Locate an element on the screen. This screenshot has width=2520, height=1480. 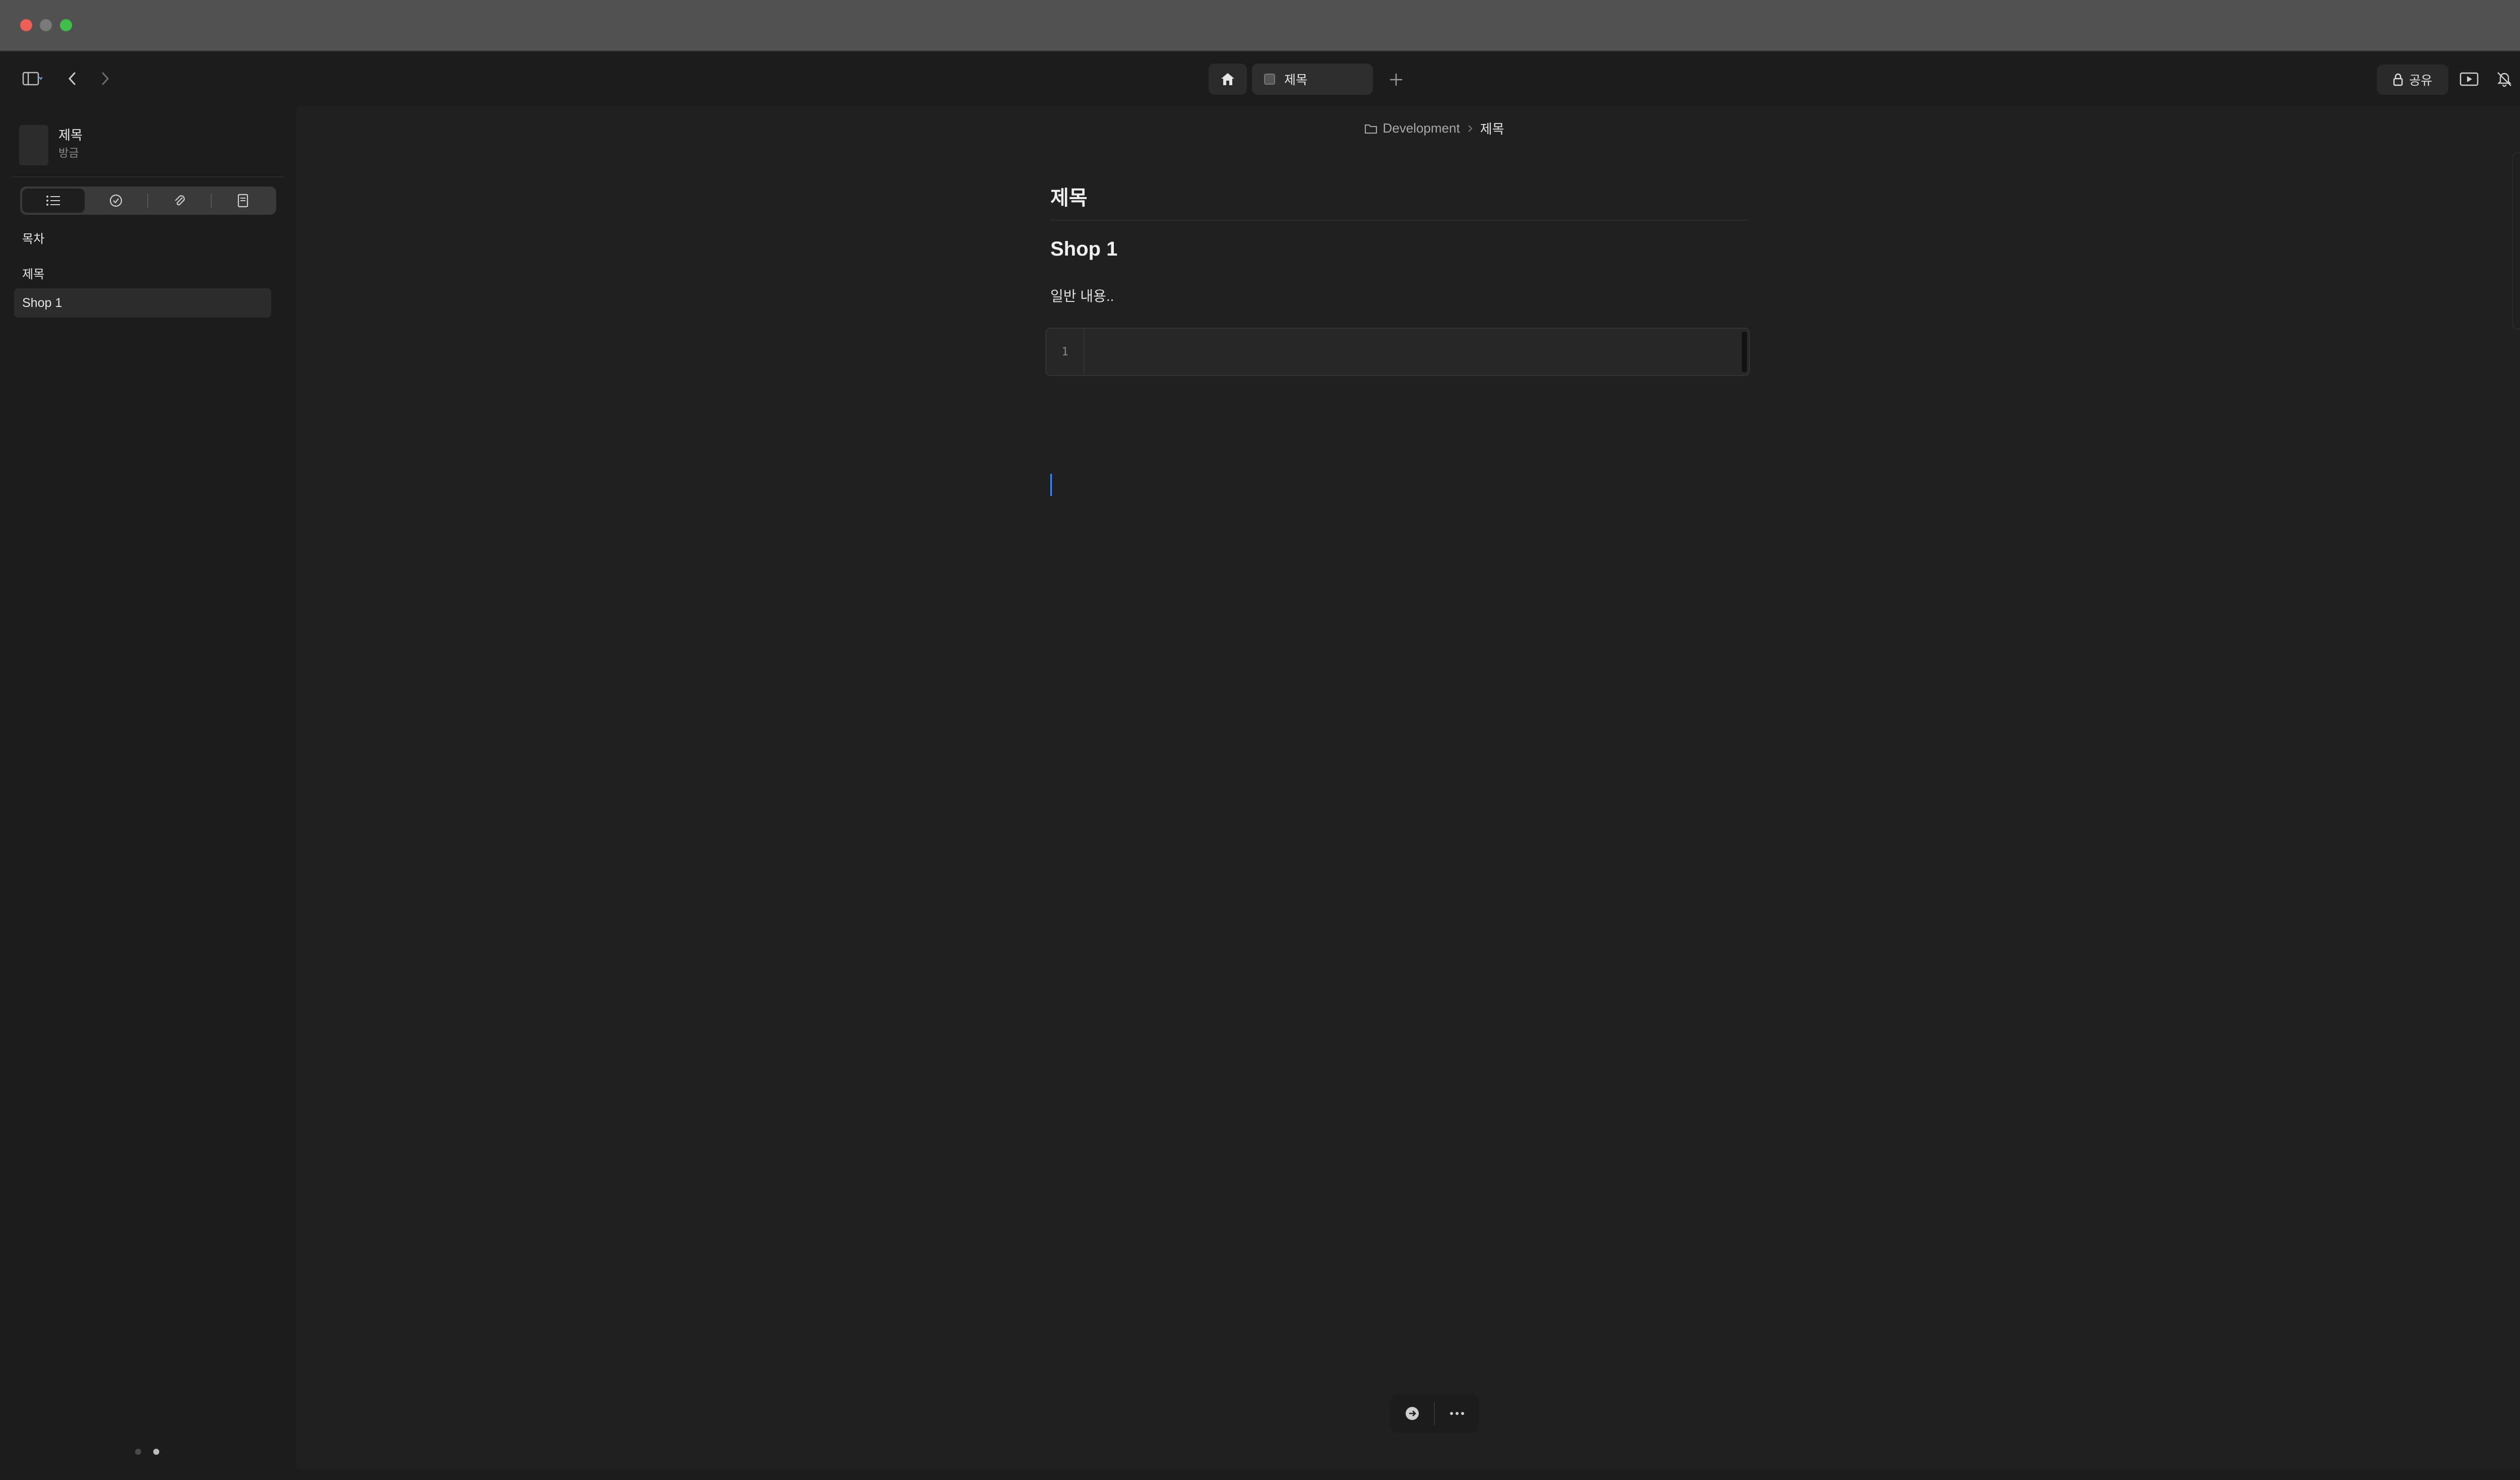
toc-item-label: Shop 1 is located at coordinates (42, 302).